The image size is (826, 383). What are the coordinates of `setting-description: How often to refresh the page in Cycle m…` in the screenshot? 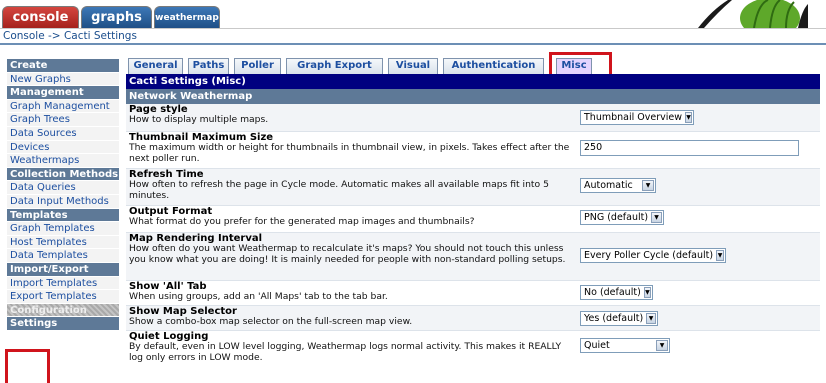 It's located at (339, 190).